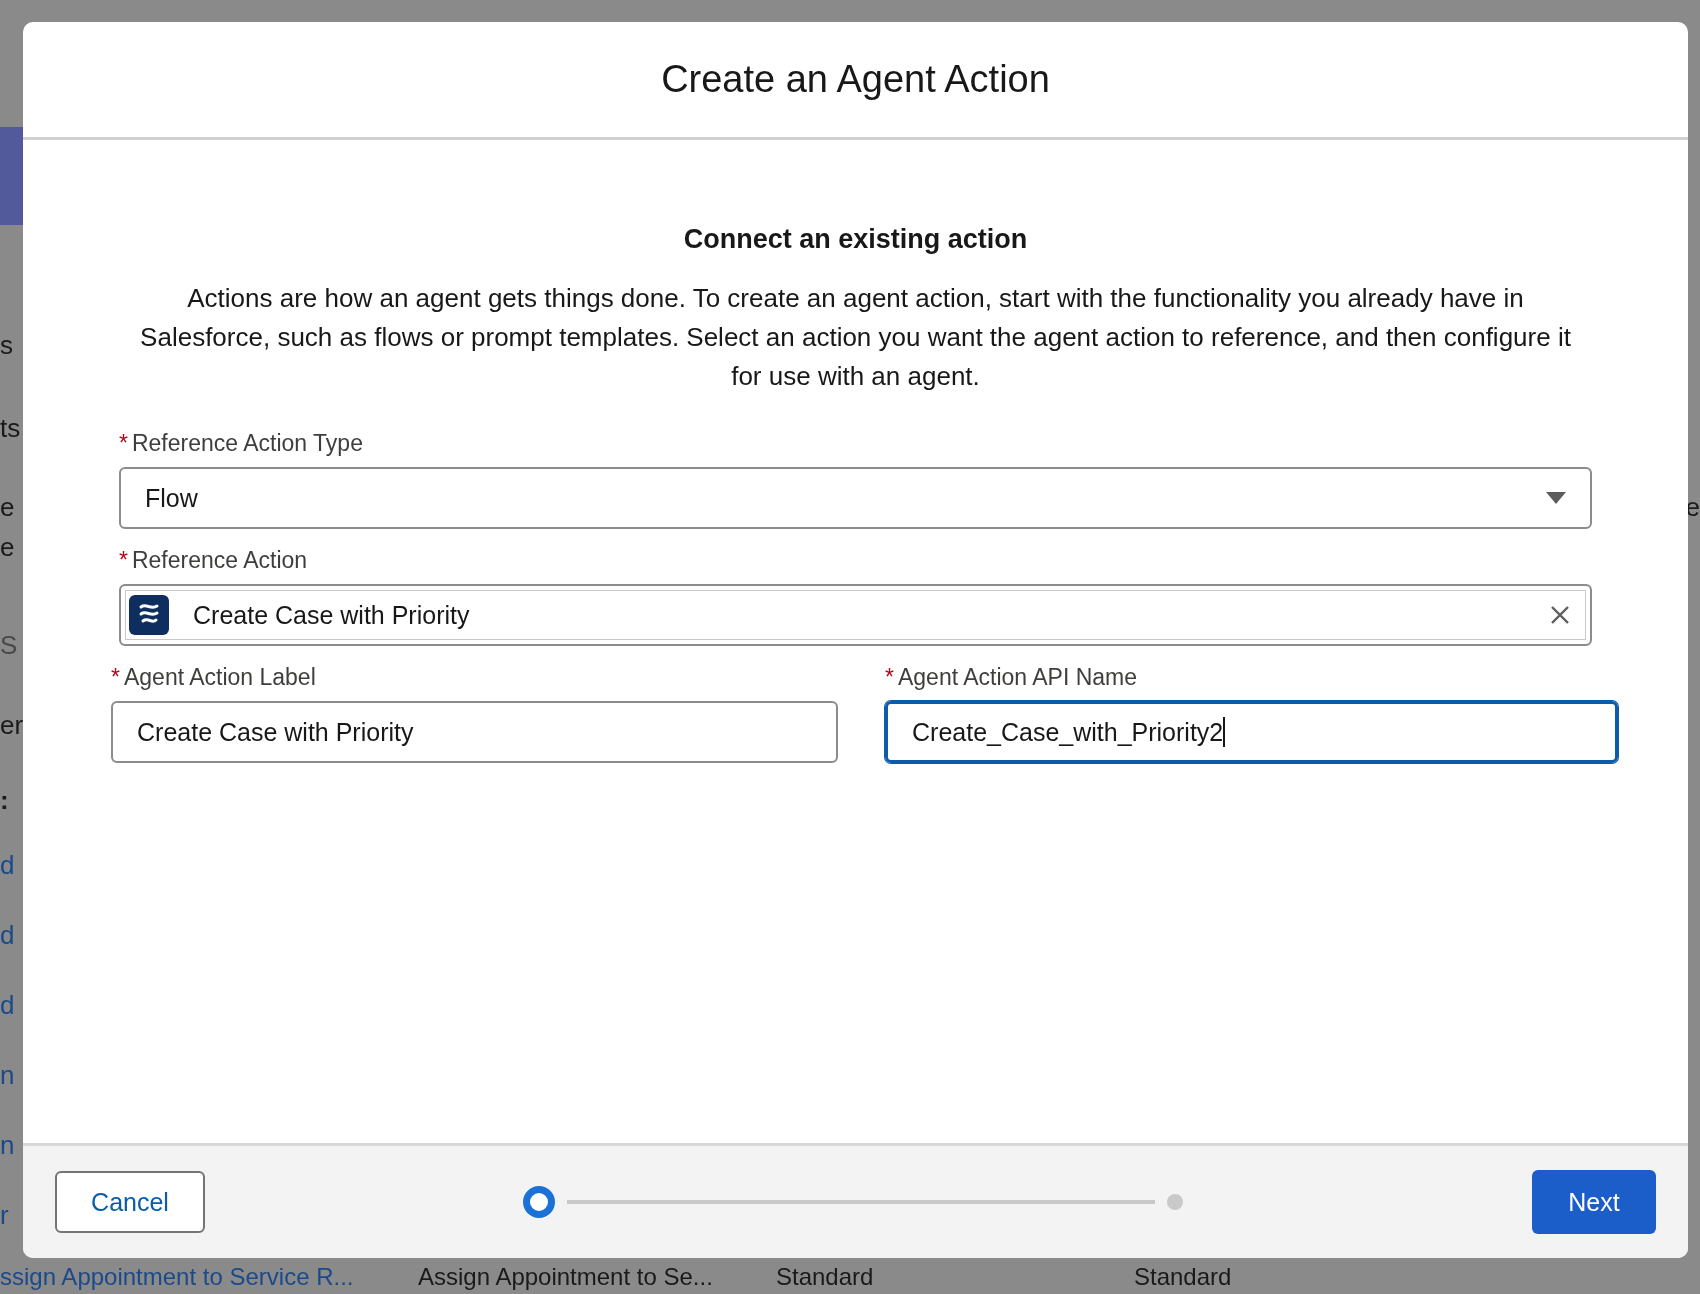 The image size is (1700, 1294). What do you see at coordinates (1556, 498) in the screenshot?
I see `caret-icon` at bounding box center [1556, 498].